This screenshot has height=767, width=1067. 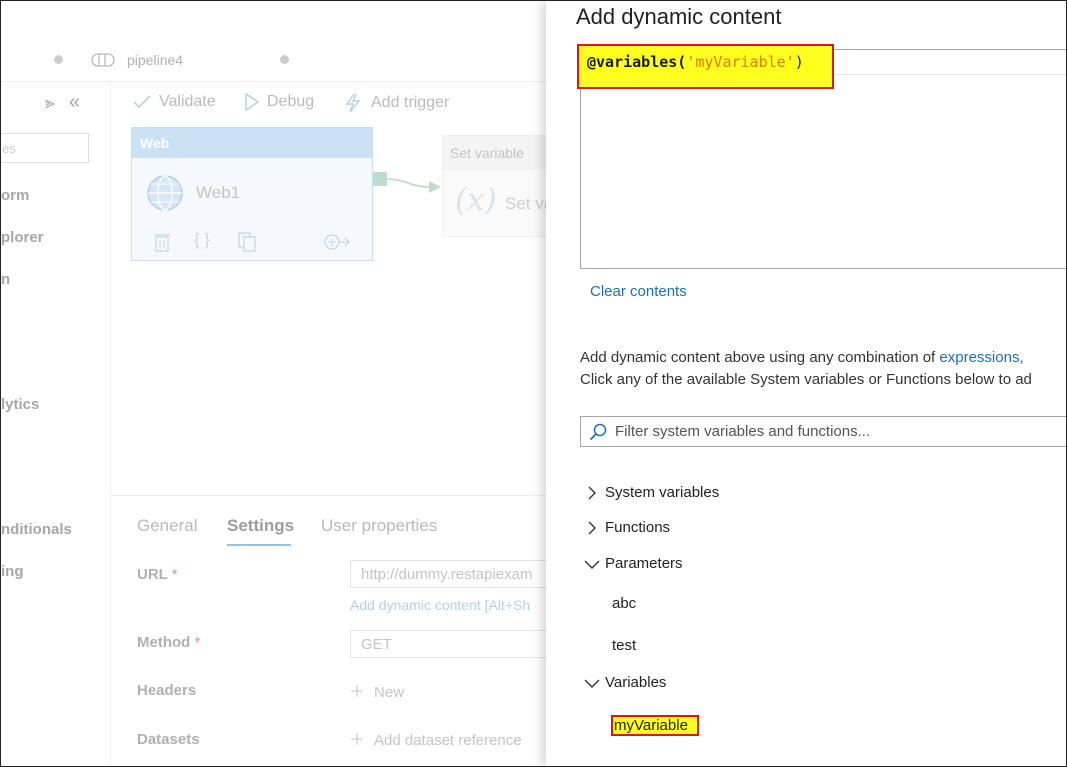 I want to click on dependency-arrow-icon, so click(x=414, y=185).